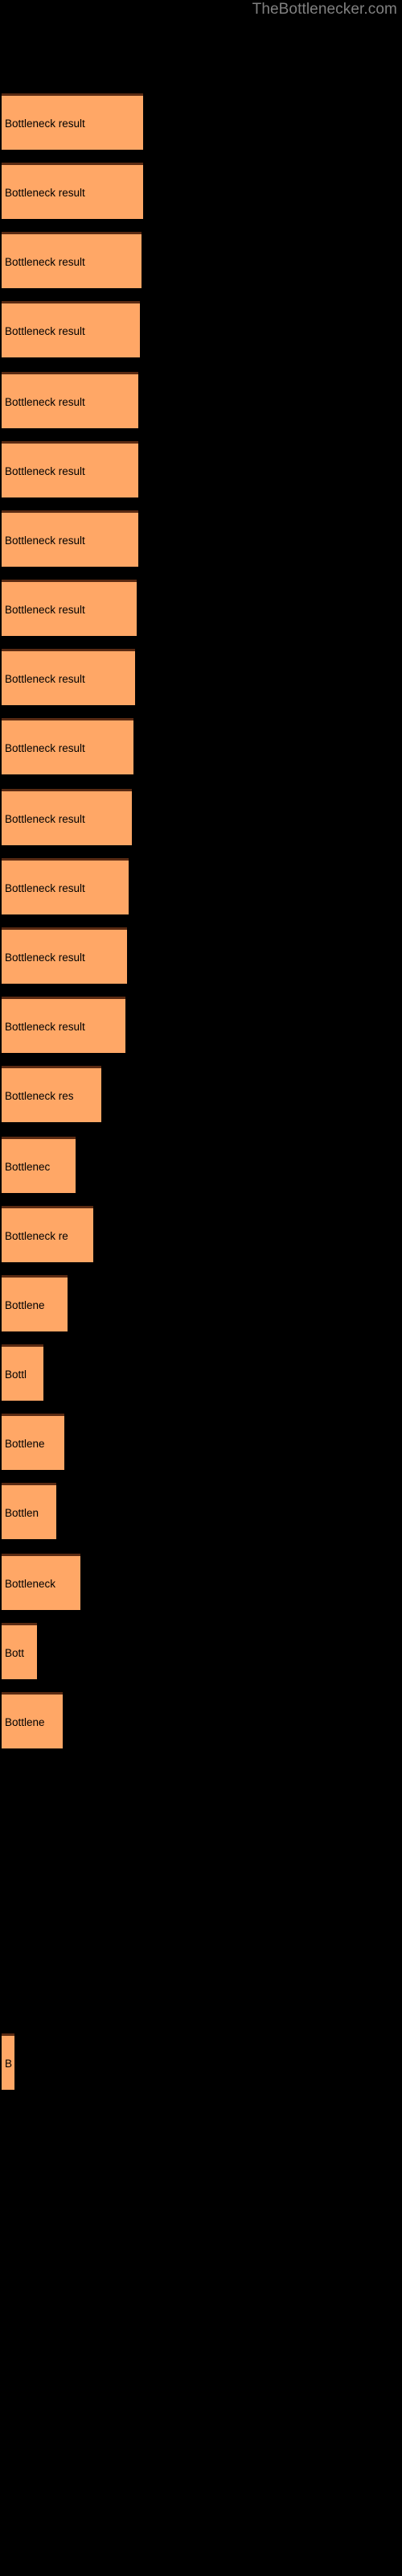 This screenshot has width=402, height=2576. I want to click on bar-17: Bottleneck re, so click(47, 1234).